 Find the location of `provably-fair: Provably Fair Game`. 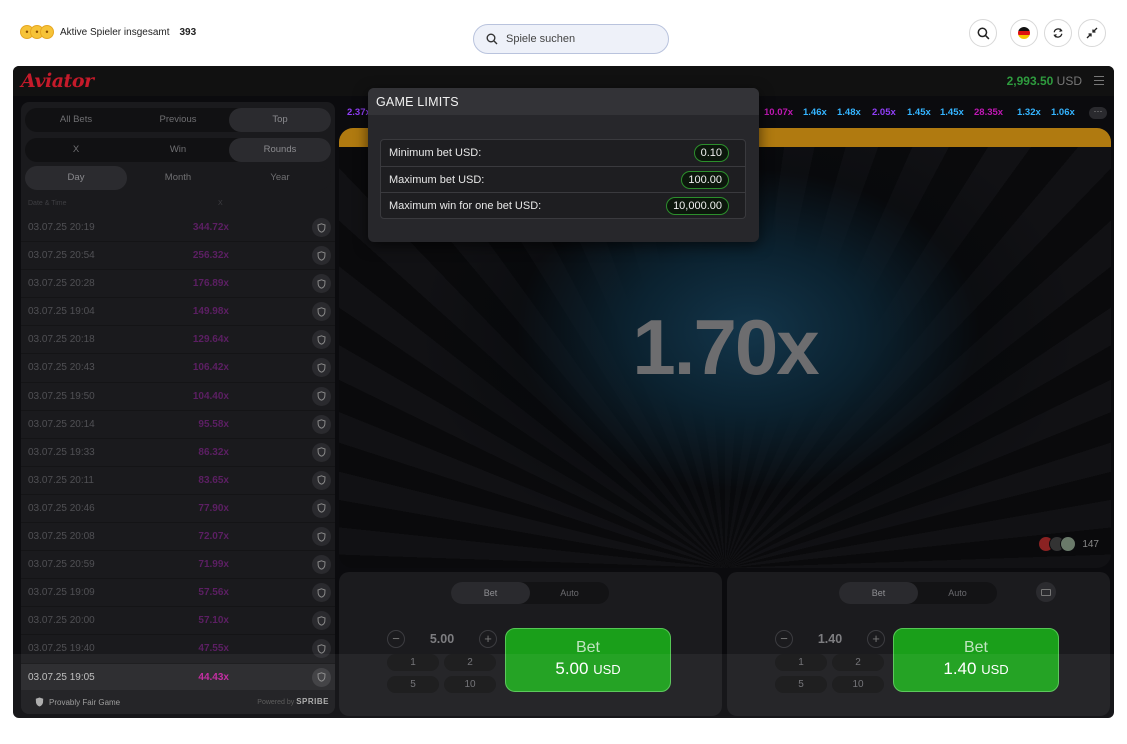

provably-fair: Provably Fair Game is located at coordinates (77, 702).